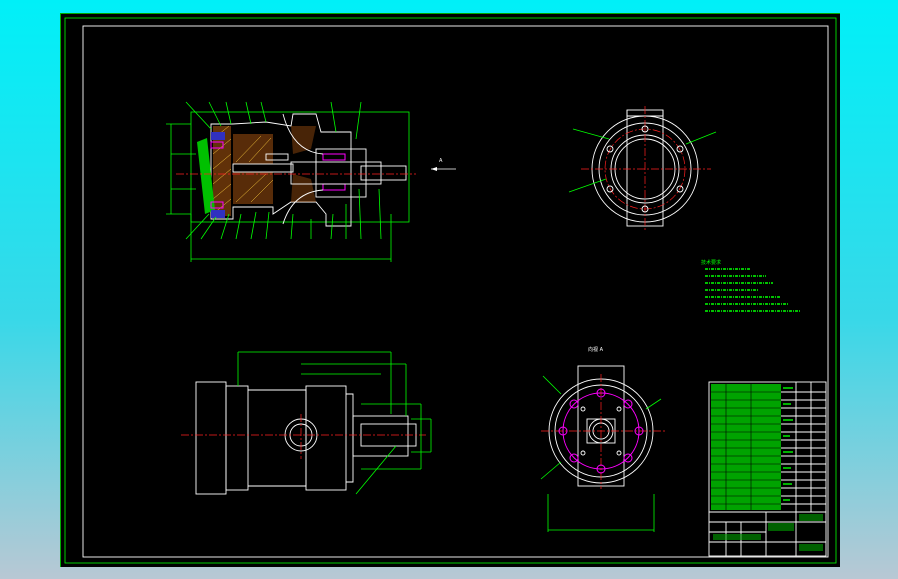  Describe the element at coordinates (603, 439) in the screenshot. I see `flange-view: 向视 A` at that location.